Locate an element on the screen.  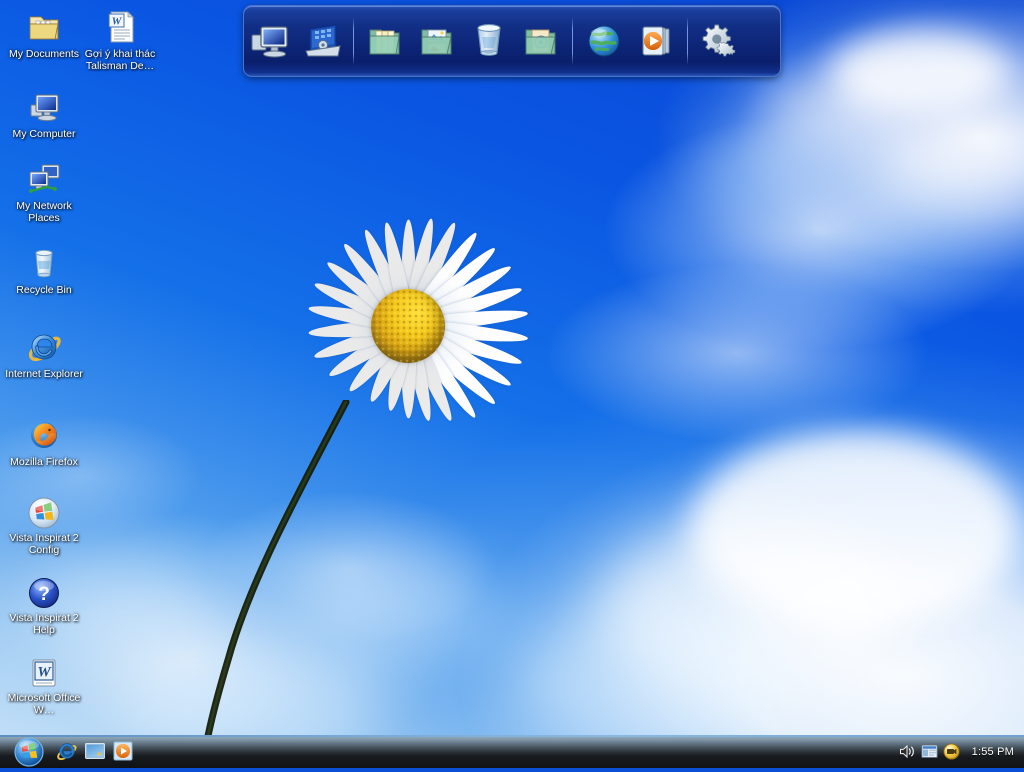
desktop-icon-my-documents: My Documents is located at coordinates (44, 32).